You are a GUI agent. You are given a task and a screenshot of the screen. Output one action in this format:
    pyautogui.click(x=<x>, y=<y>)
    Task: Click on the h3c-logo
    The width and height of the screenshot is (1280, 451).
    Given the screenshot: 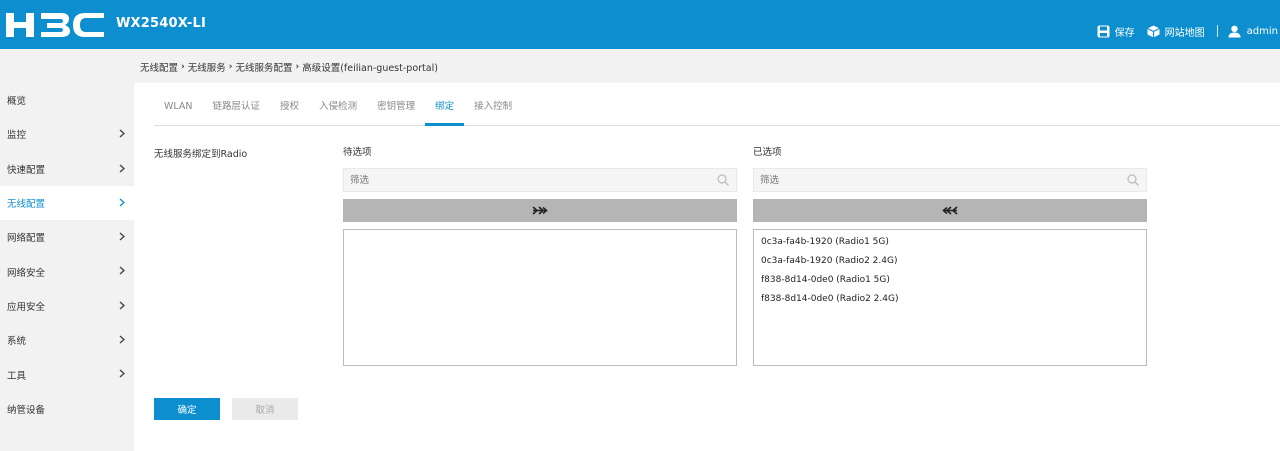 What is the action you would take?
    pyautogui.click(x=55, y=25)
    